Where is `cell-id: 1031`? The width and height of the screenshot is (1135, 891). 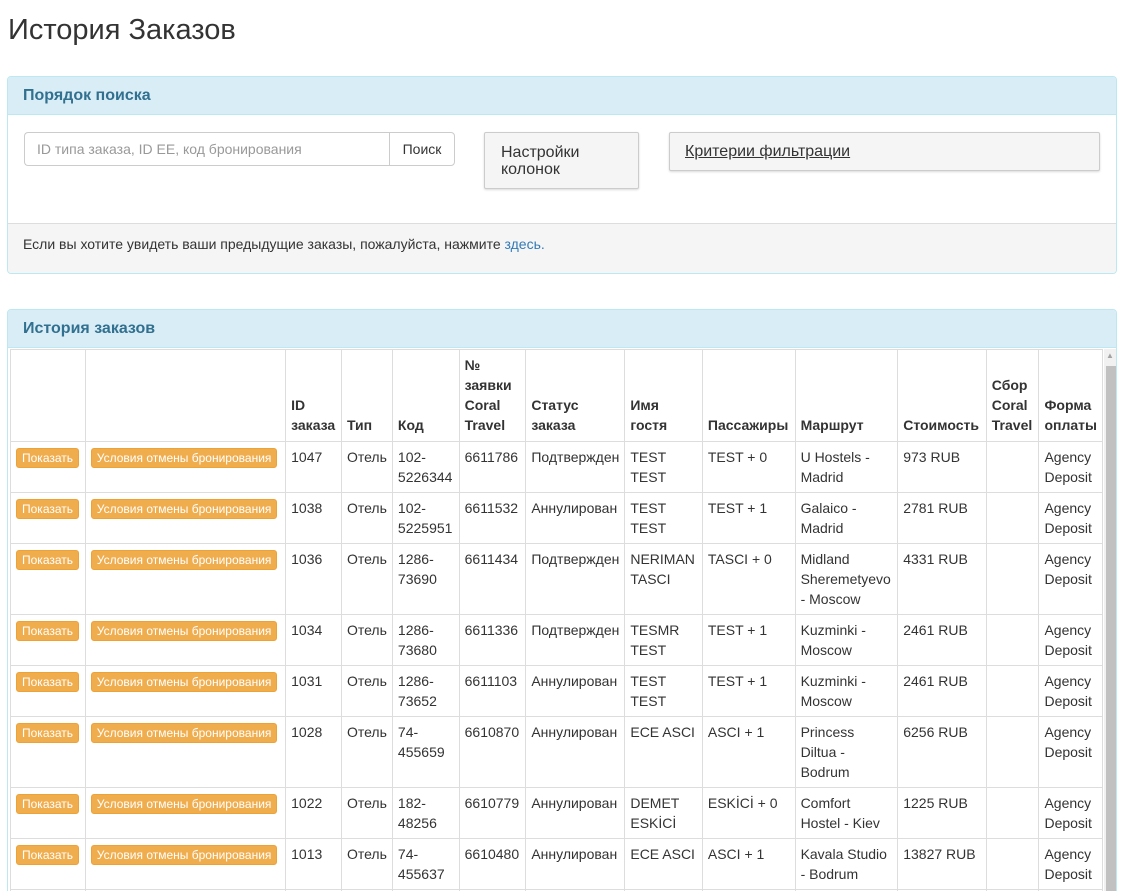
cell-id: 1031 is located at coordinates (313, 691).